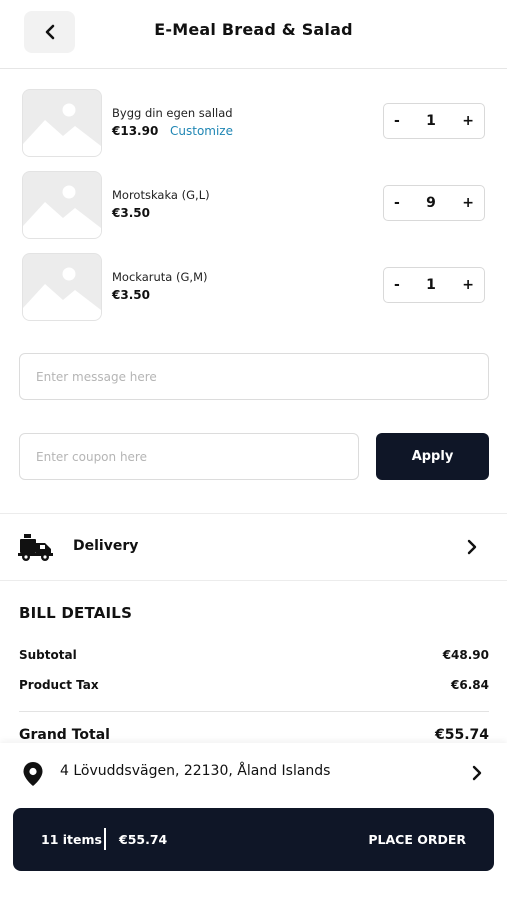 The image size is (507, 900). I want to click on header: E-Meal Bread & Salad, so click(253, 34).